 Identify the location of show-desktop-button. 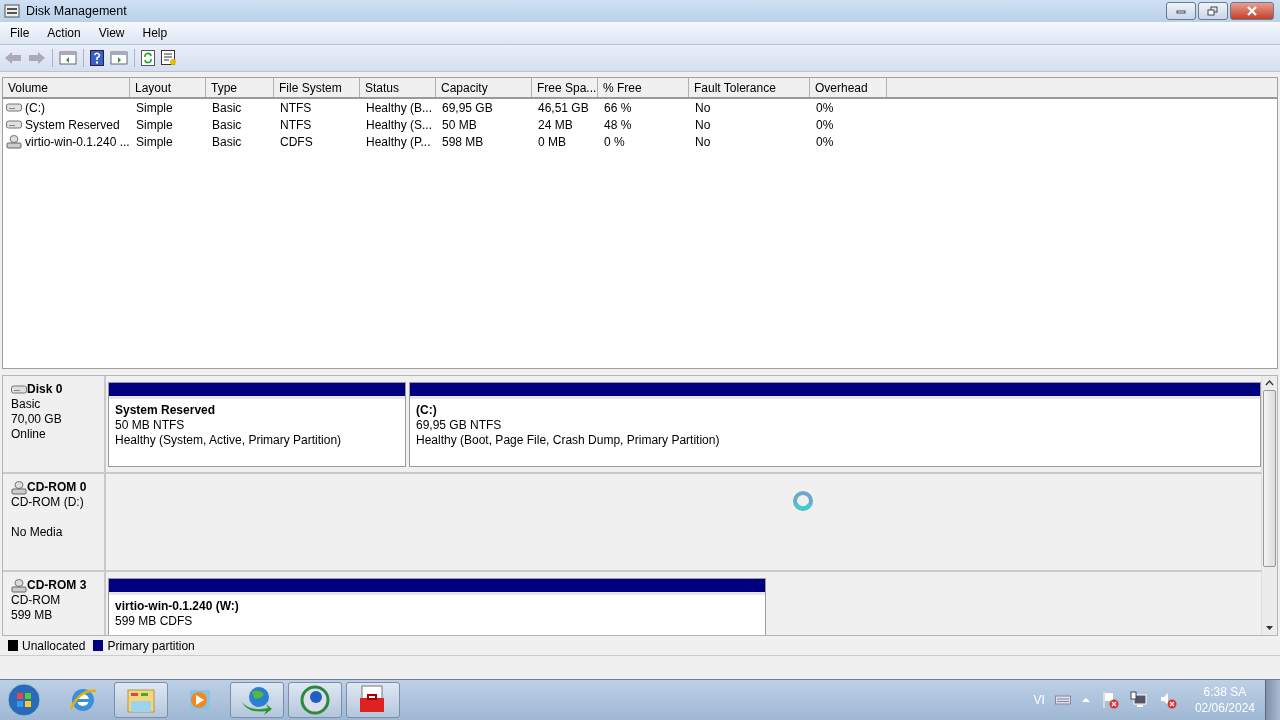
(1272, 700).